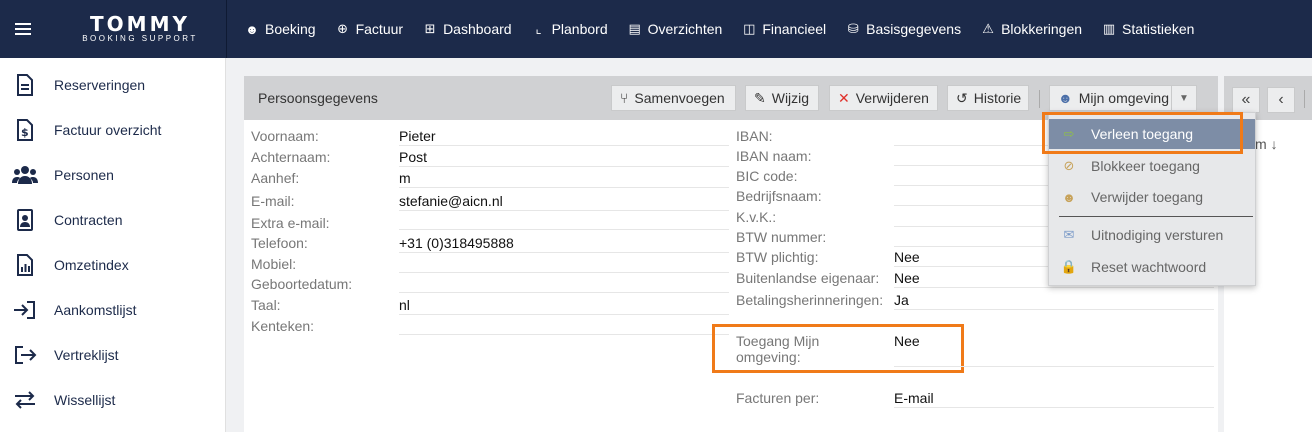  Describe the element at coordinates (25, 264) in the screenshot. I see `report-icon` at that location.